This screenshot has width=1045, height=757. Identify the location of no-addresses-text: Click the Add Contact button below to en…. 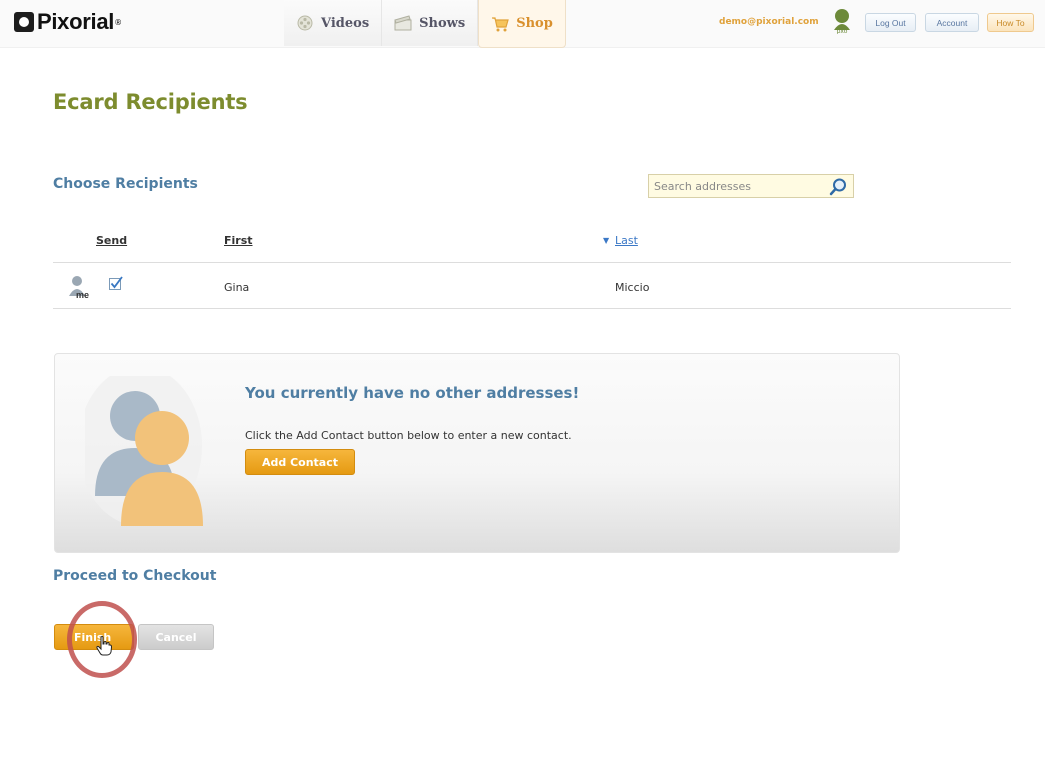
(408, 435).